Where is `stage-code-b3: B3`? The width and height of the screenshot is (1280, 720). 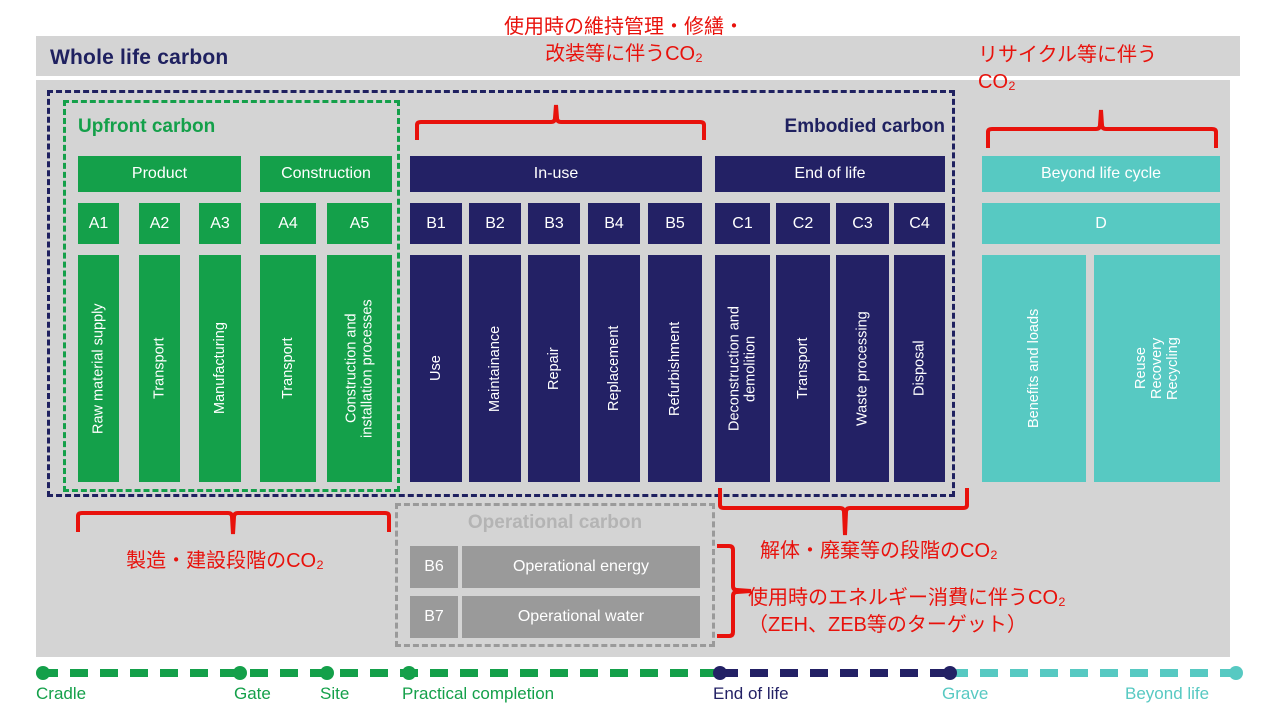
stage-code-b3: B3 is located at coordinates (554, 223).